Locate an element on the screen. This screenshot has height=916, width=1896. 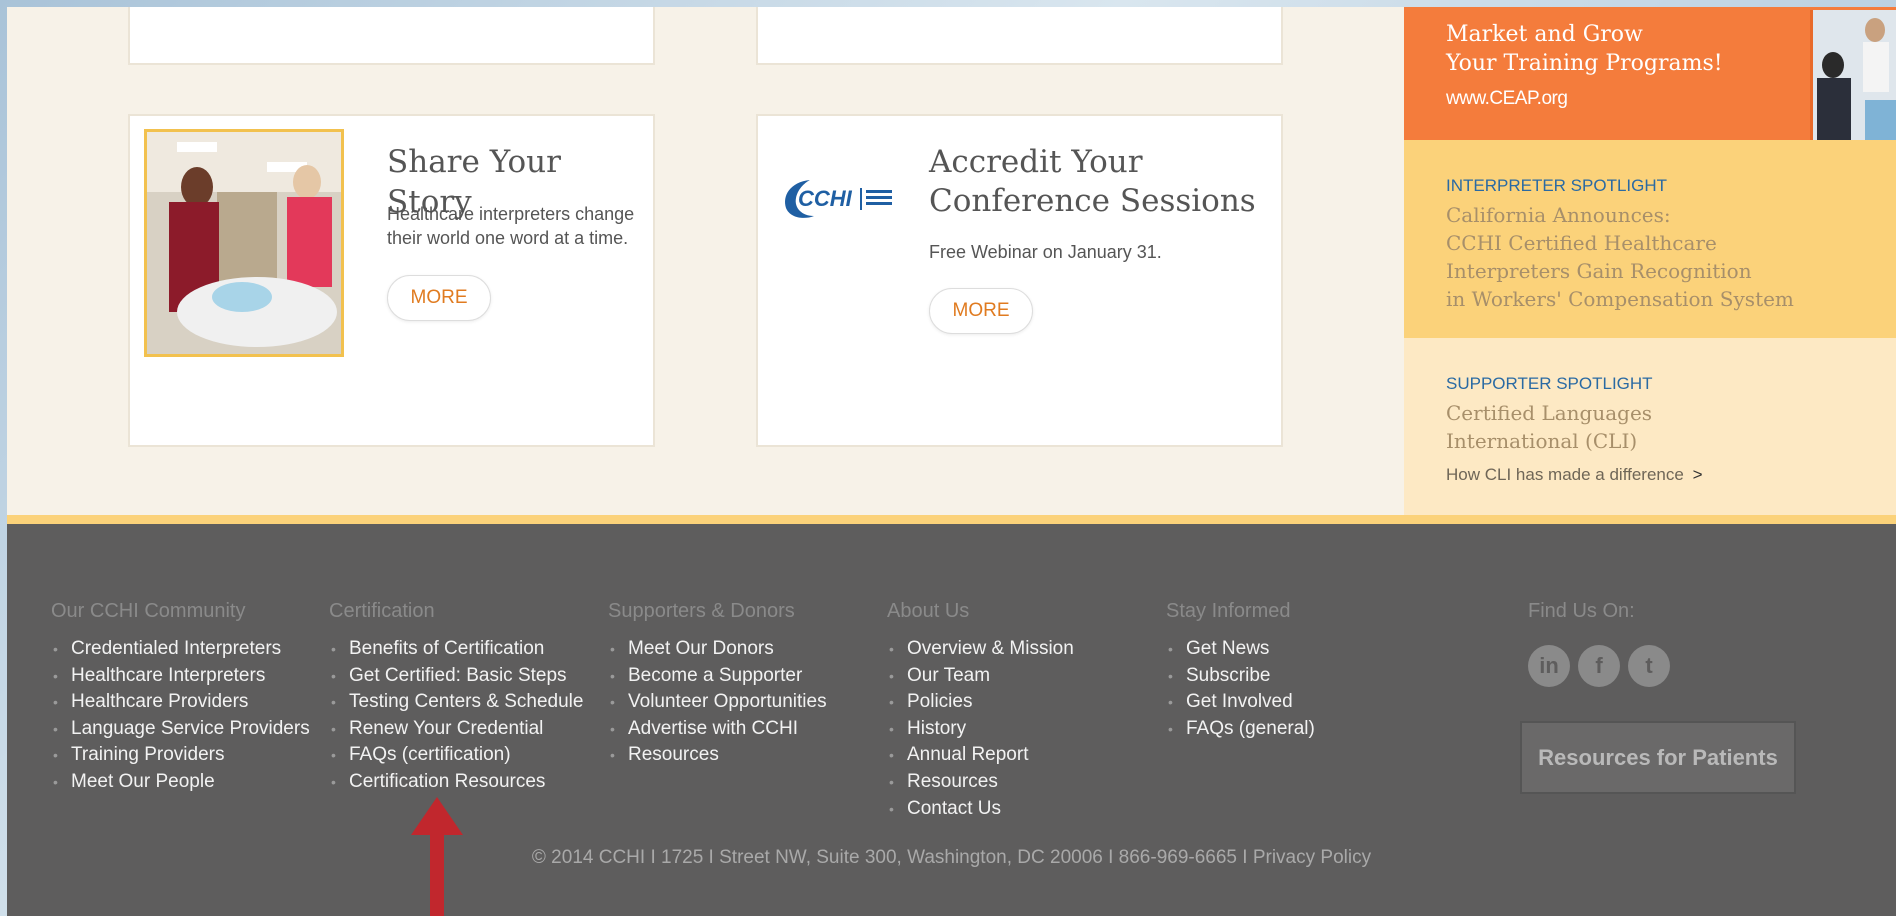
footer-heading-certification: Certification is located at coordinates (382, 611).